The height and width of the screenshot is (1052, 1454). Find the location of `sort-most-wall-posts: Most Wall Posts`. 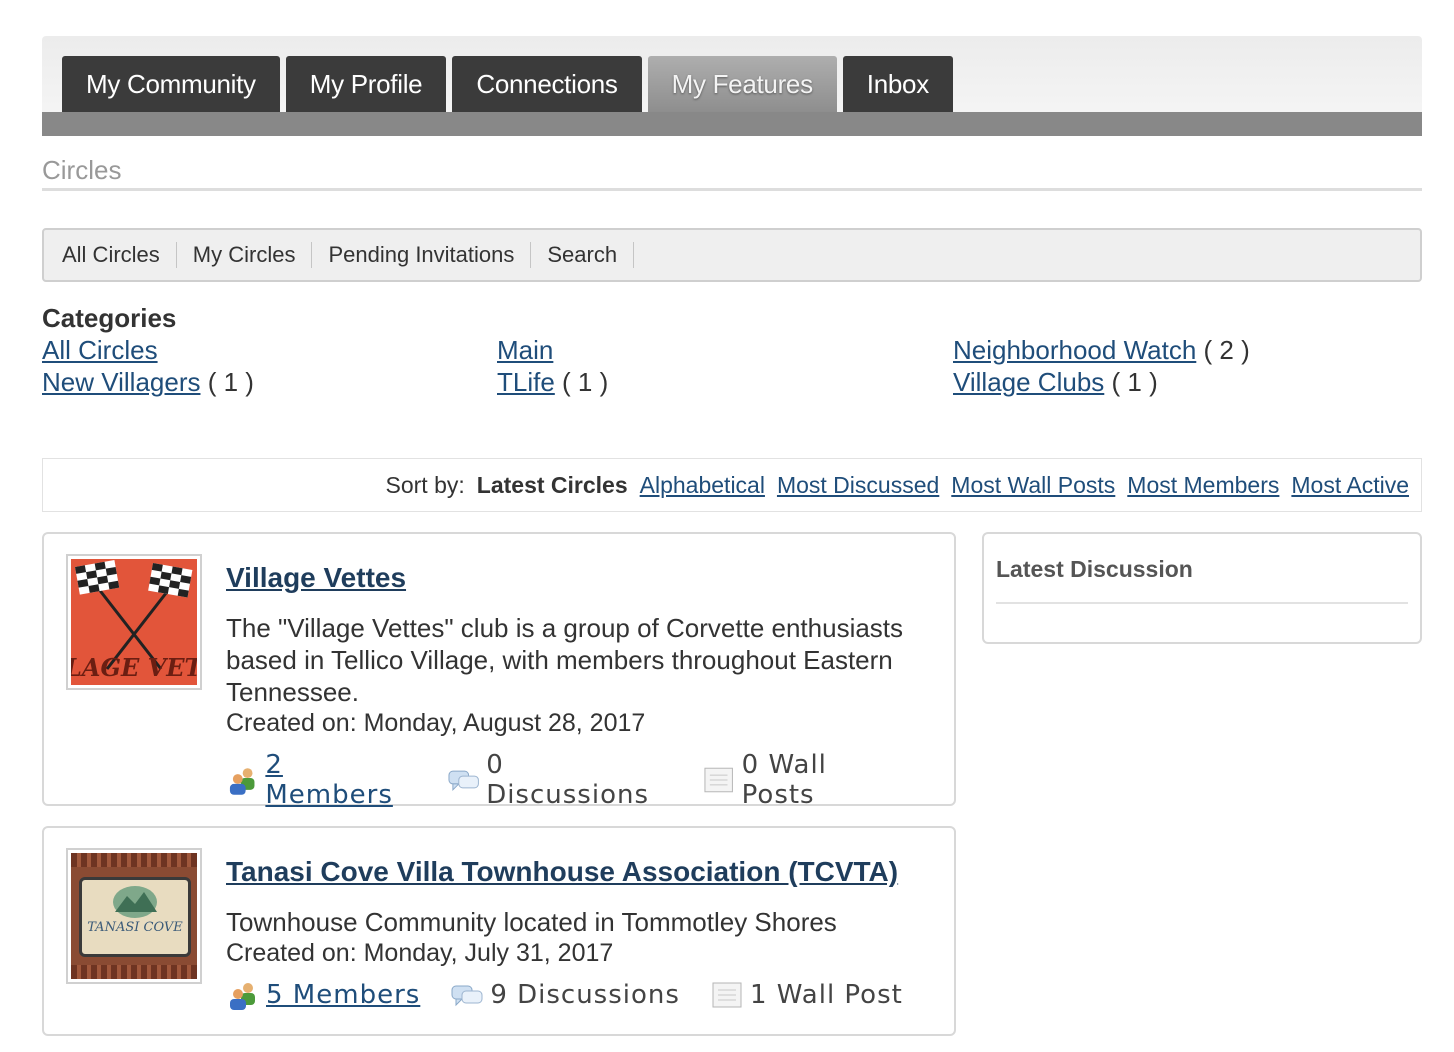

sort-most-wall-posts: Most Wall Posts is located at coordinates (1033, 485).